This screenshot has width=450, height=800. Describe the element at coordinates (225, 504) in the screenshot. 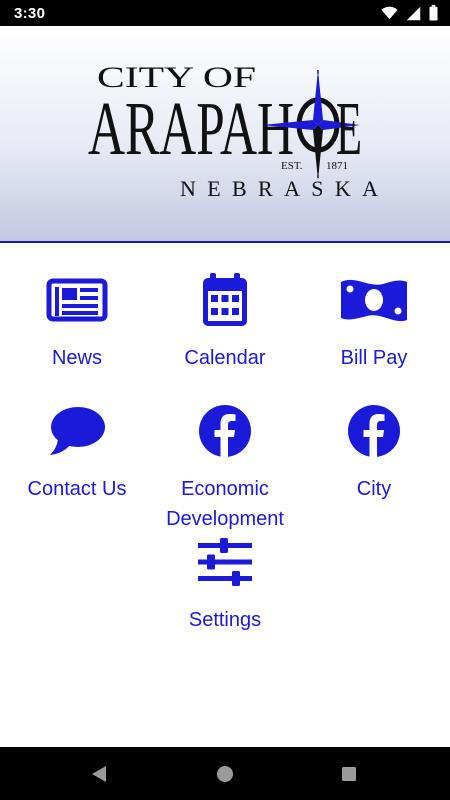

I see `tile-economic-development-label: Economic Development` at that location.